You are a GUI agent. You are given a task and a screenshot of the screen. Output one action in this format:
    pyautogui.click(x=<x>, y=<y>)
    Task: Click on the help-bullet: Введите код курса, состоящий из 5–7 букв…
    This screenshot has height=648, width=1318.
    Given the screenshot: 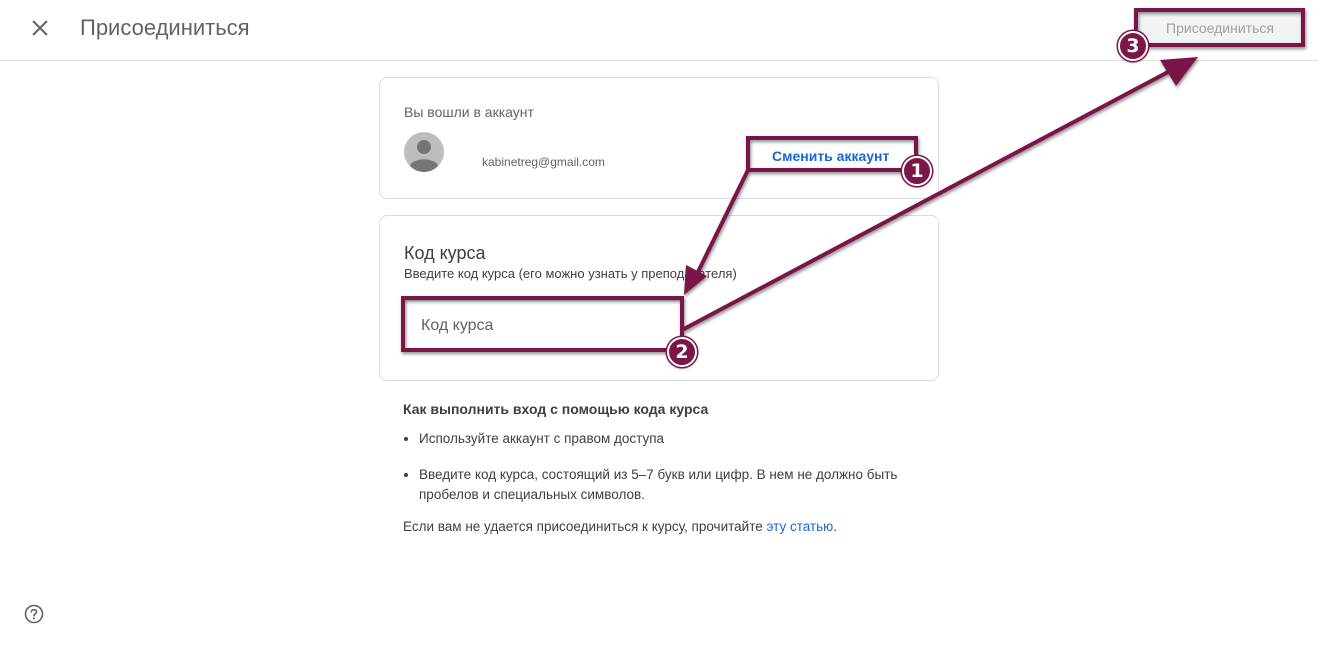 What is the action you would take?
    pyautogui.click(x=671, y=485)
    